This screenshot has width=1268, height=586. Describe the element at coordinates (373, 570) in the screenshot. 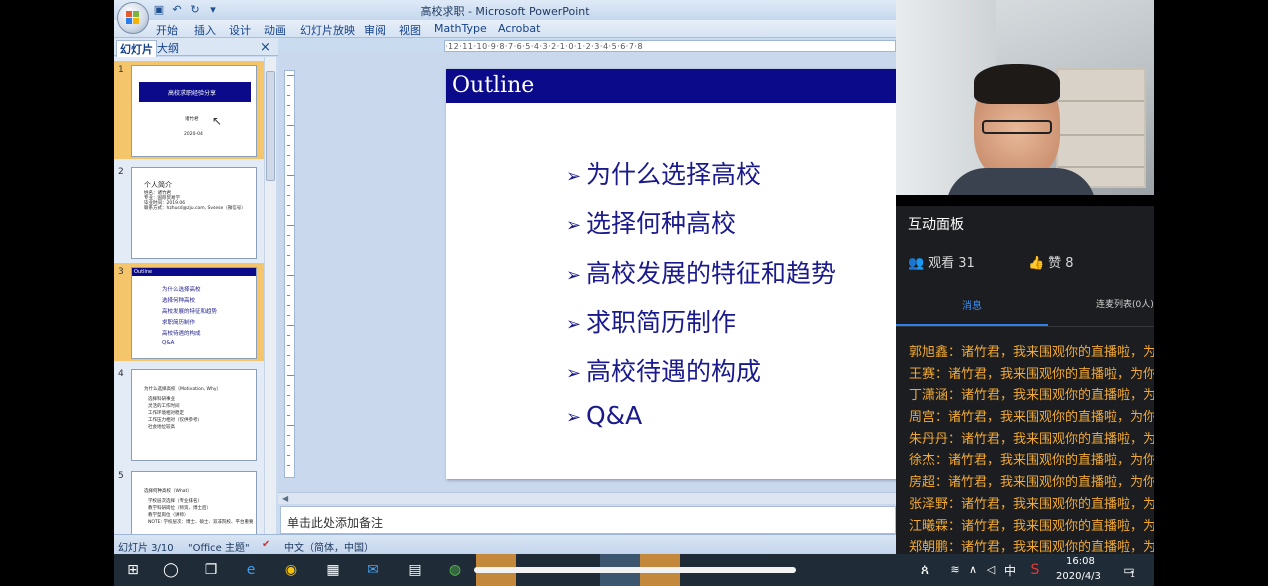

I see `mail-icon: ✉` at that location.